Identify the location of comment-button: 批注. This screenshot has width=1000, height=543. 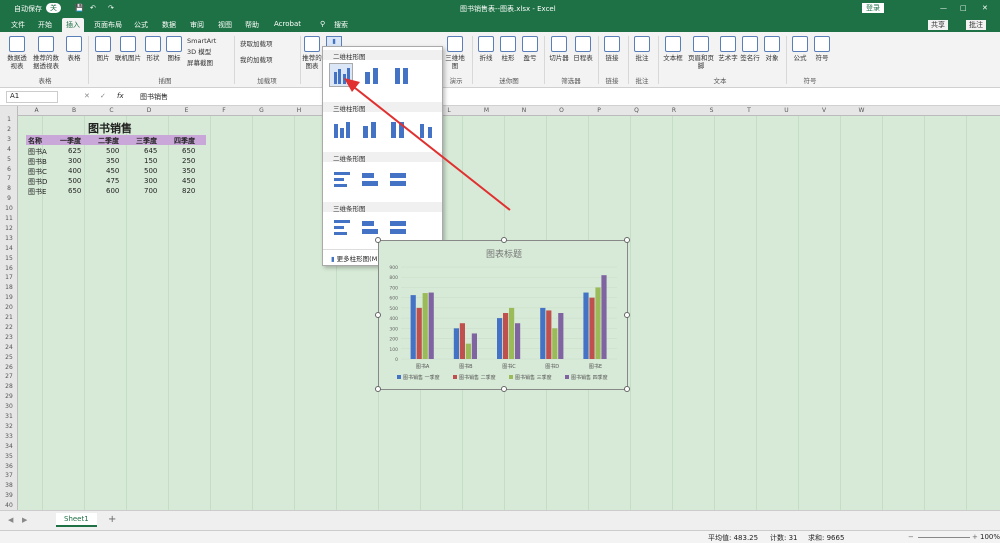
(976, 25).